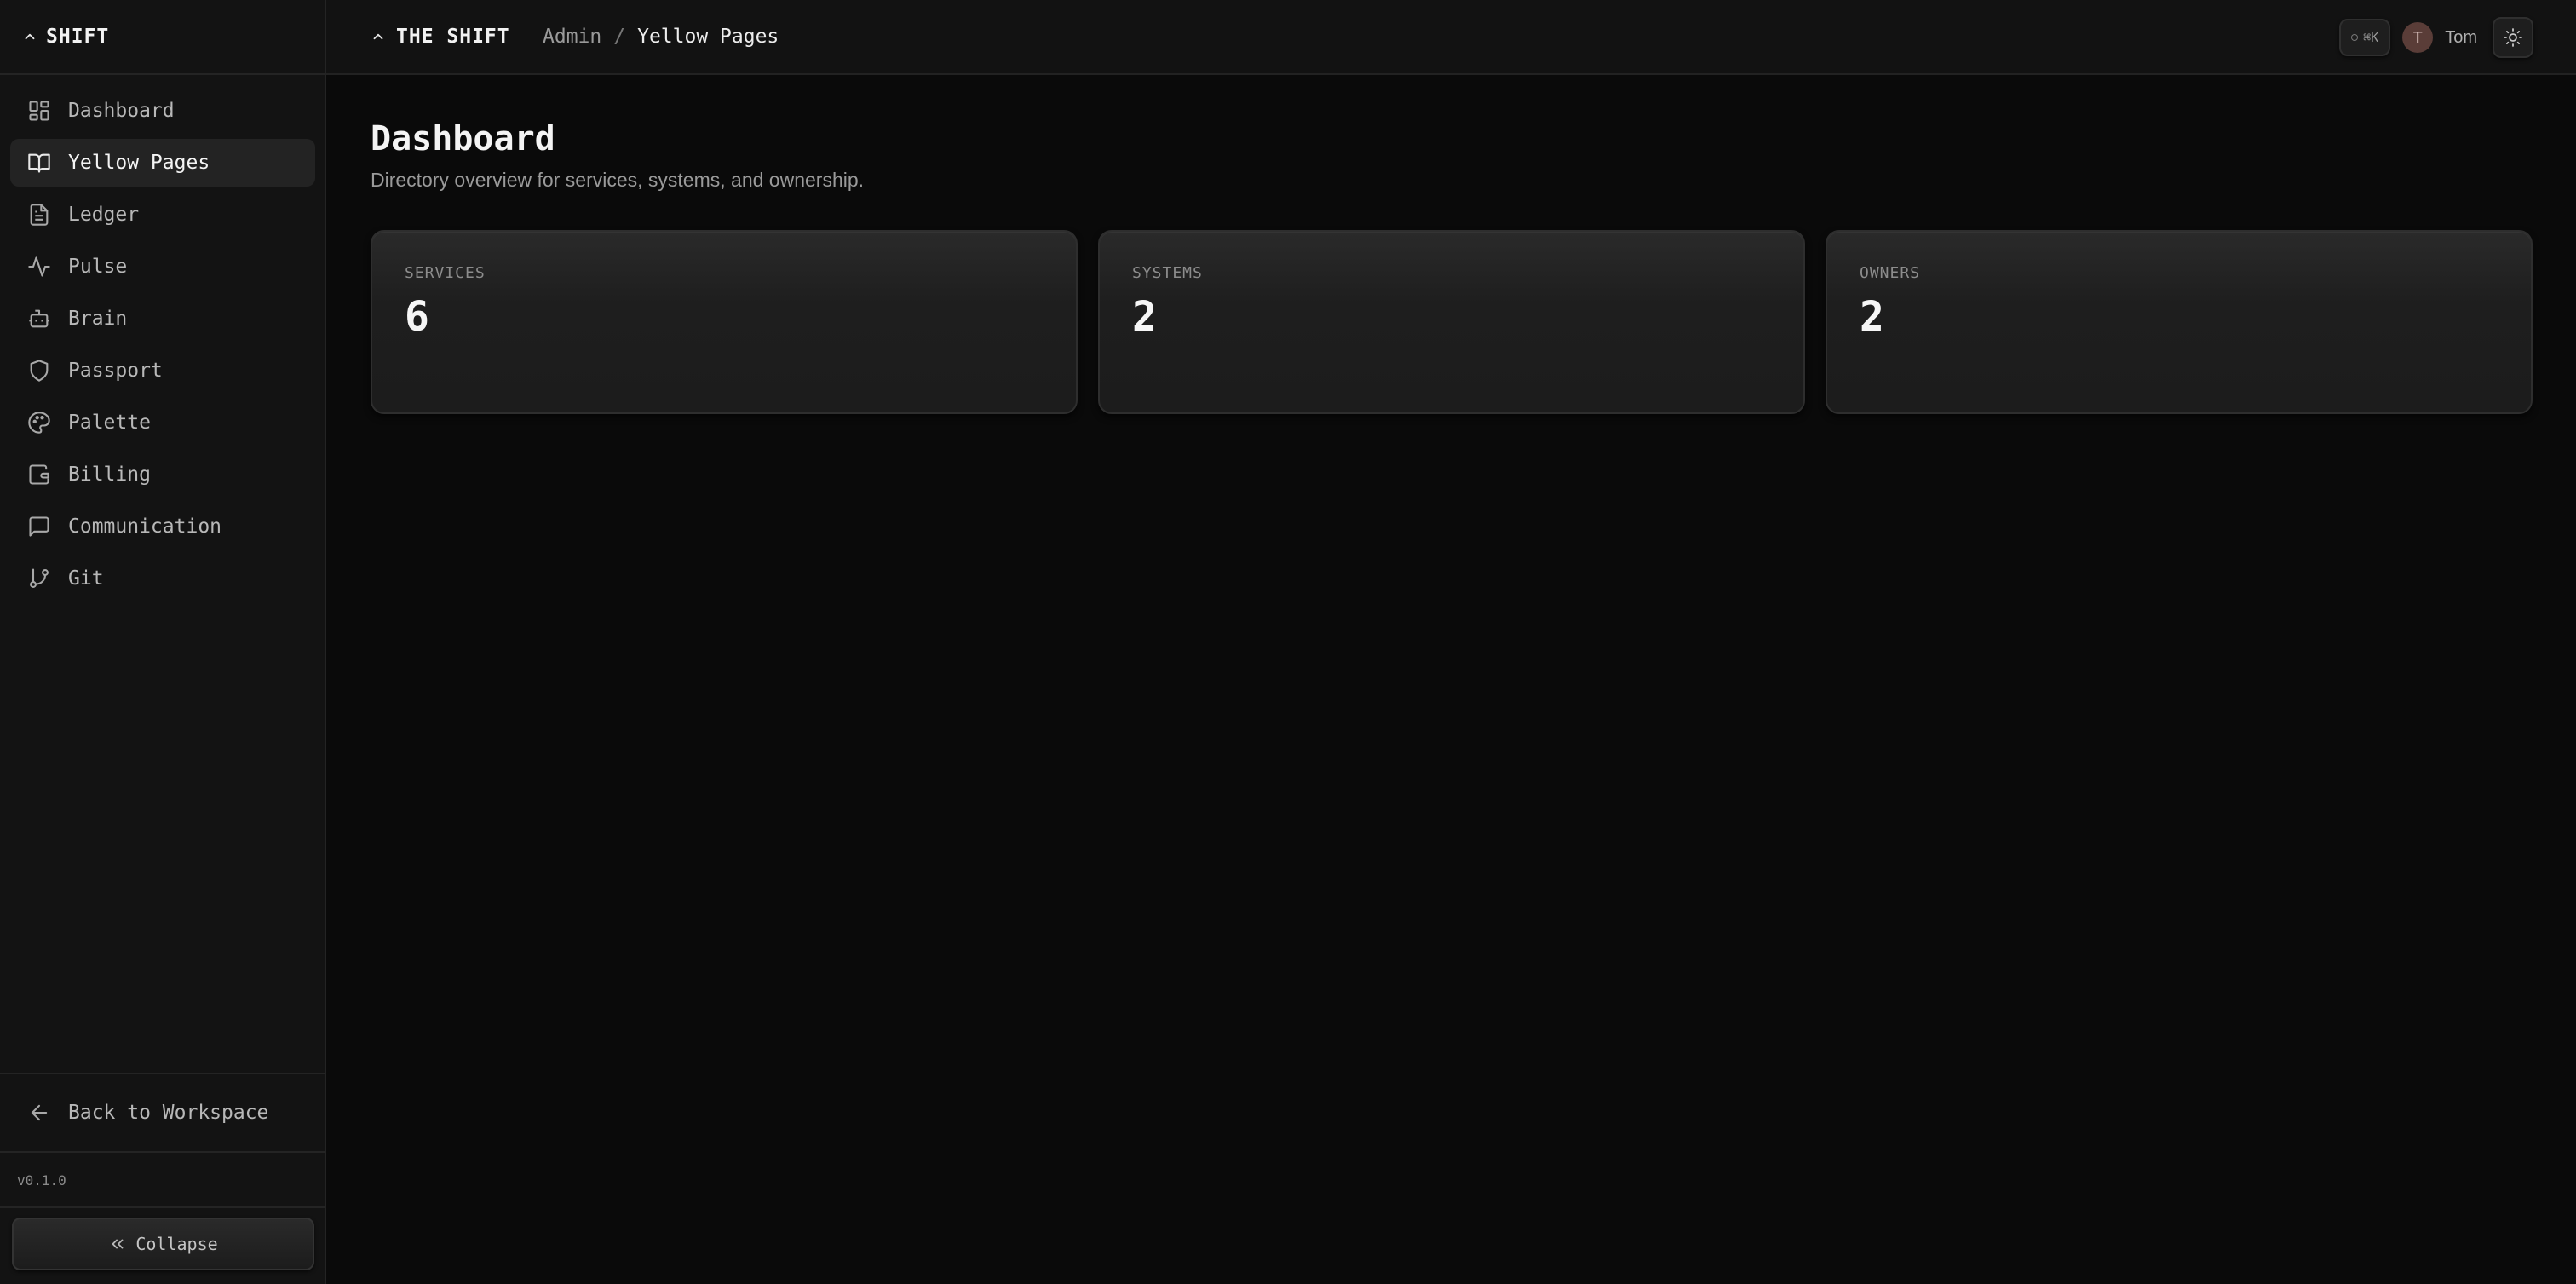 The height and width of the screenshot is (1284, 2576). I want to click on collapse-label: Collapse, so click(177, 1244).